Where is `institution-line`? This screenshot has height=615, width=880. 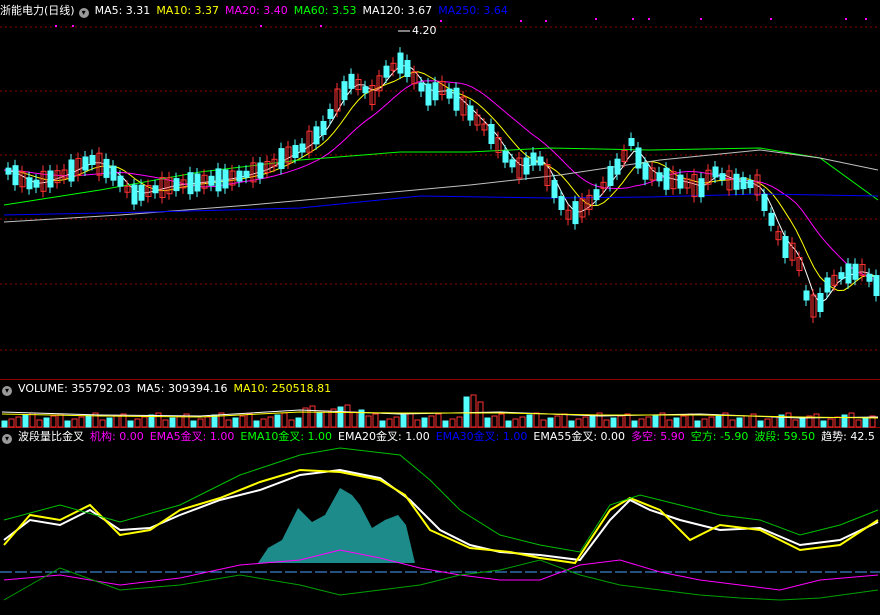
institution-line is located at coordinates (441, 570).